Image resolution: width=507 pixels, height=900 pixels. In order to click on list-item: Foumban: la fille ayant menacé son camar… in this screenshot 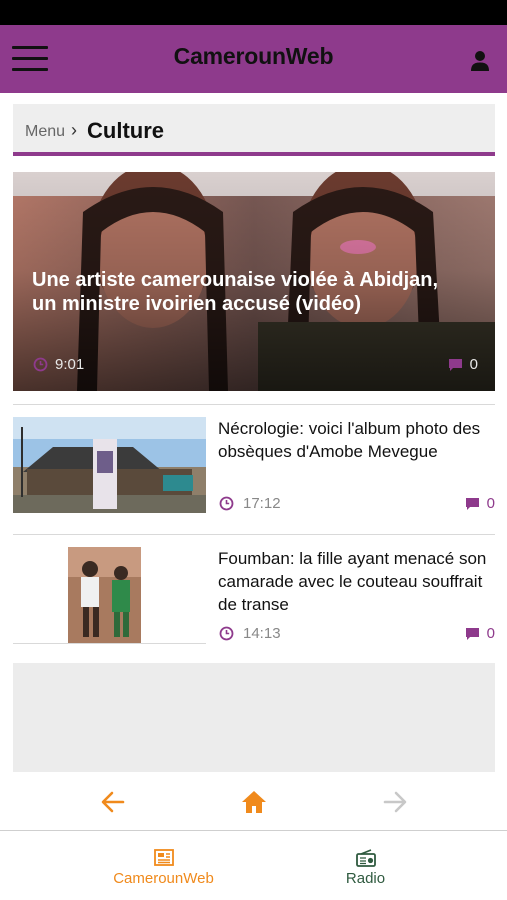, I will do `click(254, 595)`.